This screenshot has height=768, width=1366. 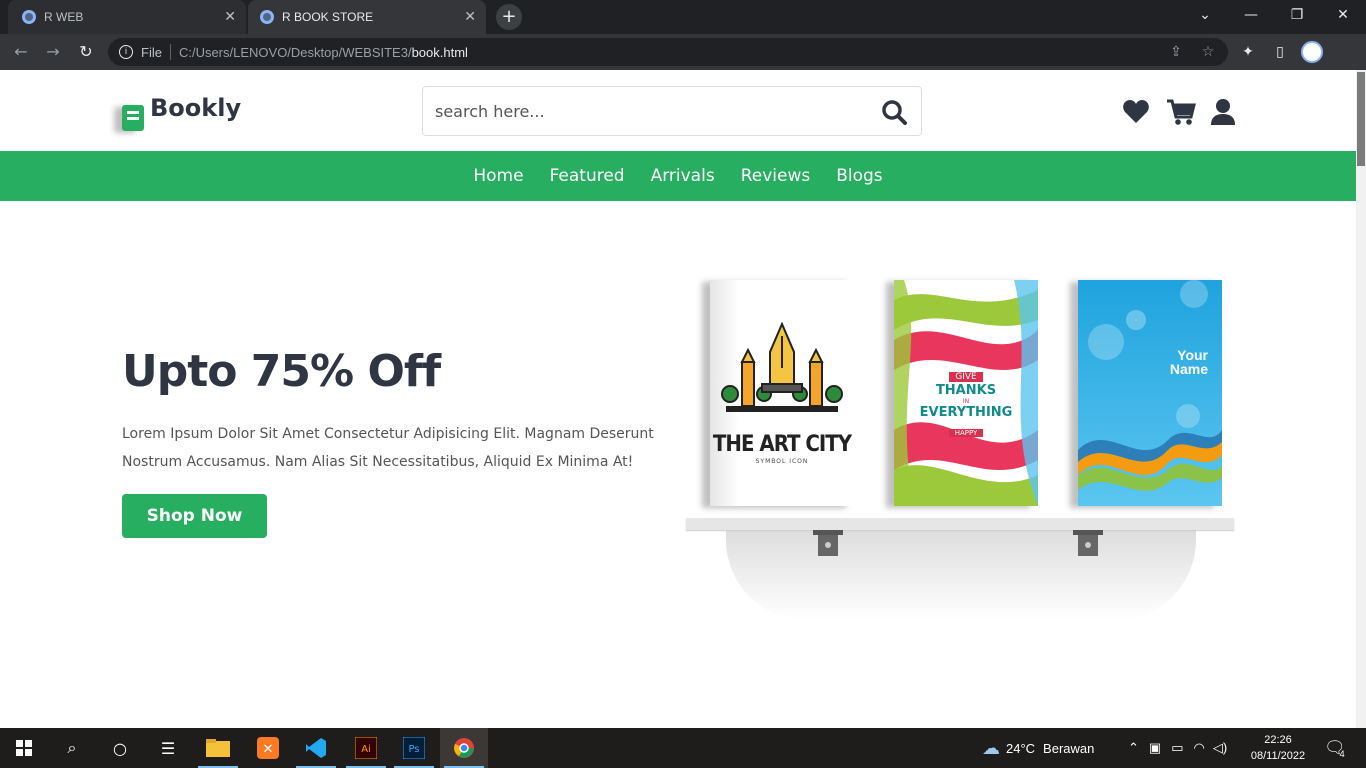 What do you see at coordinates (86, 52) in the screenshot?
I see `reload-icon: ↻` at bounding box center [86, 52].